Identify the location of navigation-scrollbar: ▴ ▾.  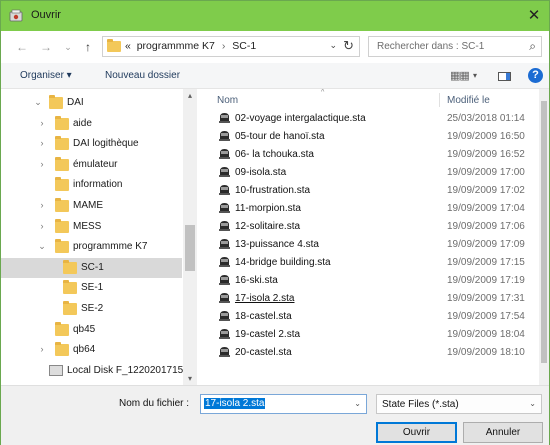
(190, 237).